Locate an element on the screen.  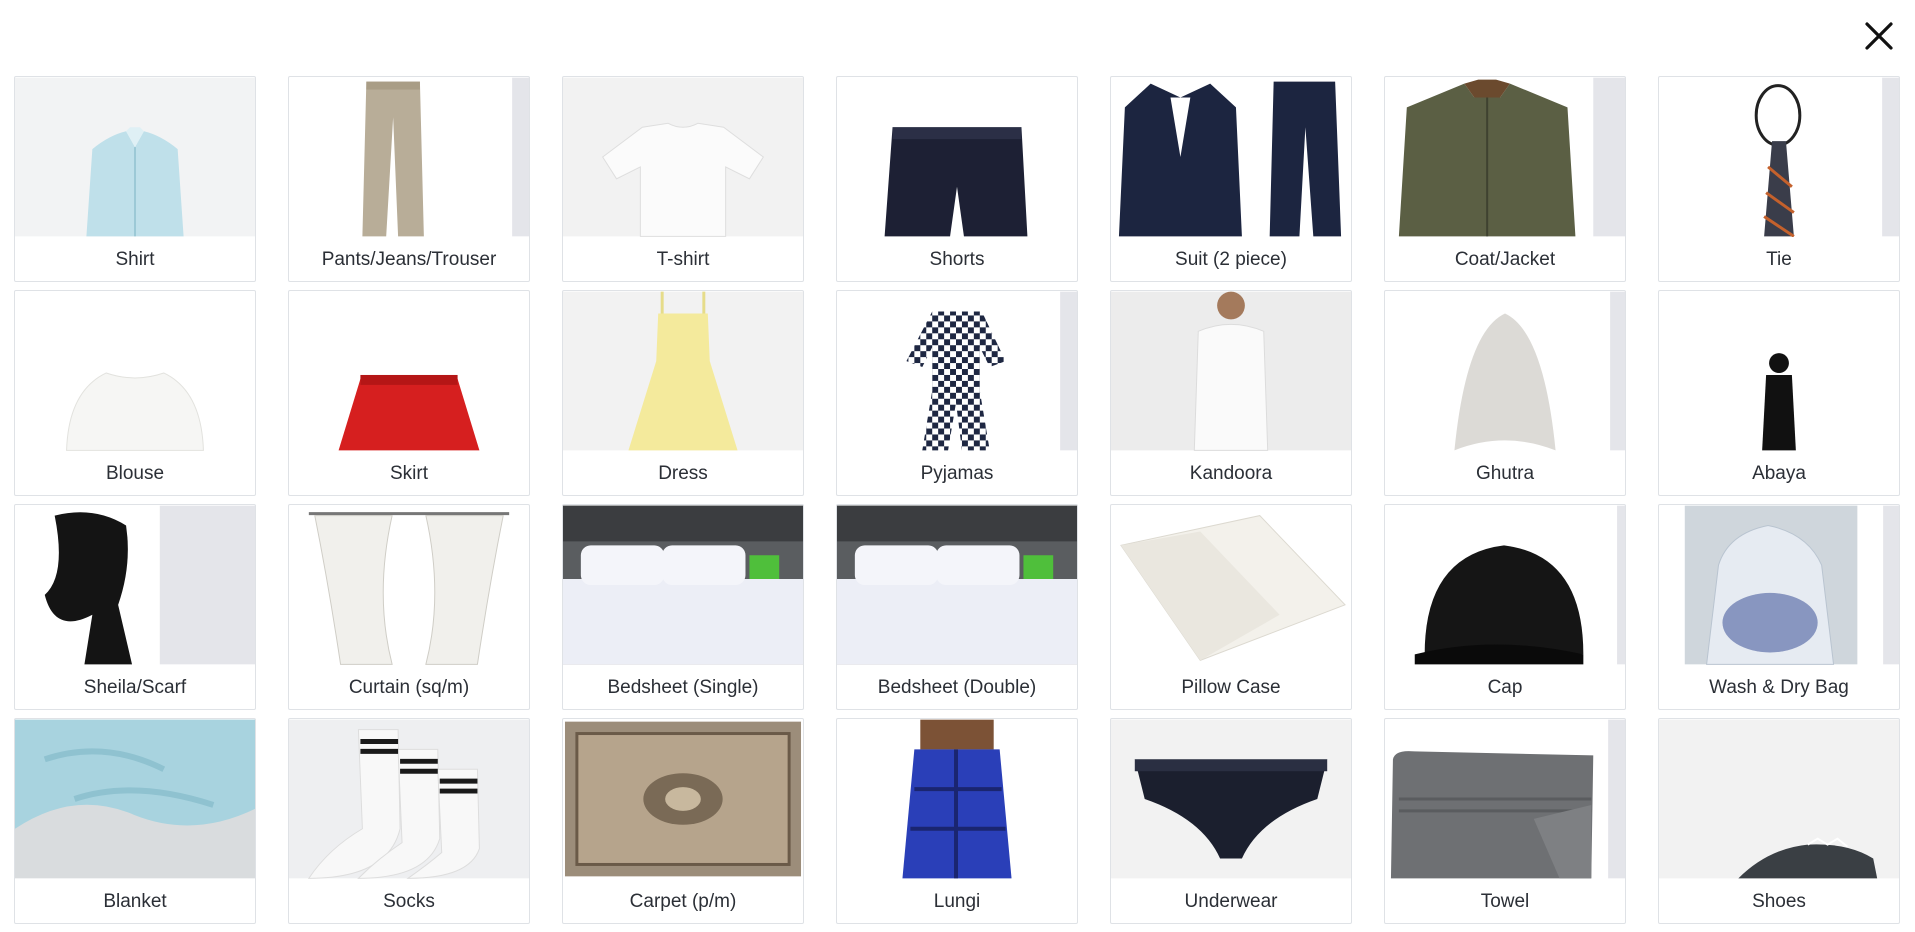
item-label: Shirt is located at coordinates (135, 259).